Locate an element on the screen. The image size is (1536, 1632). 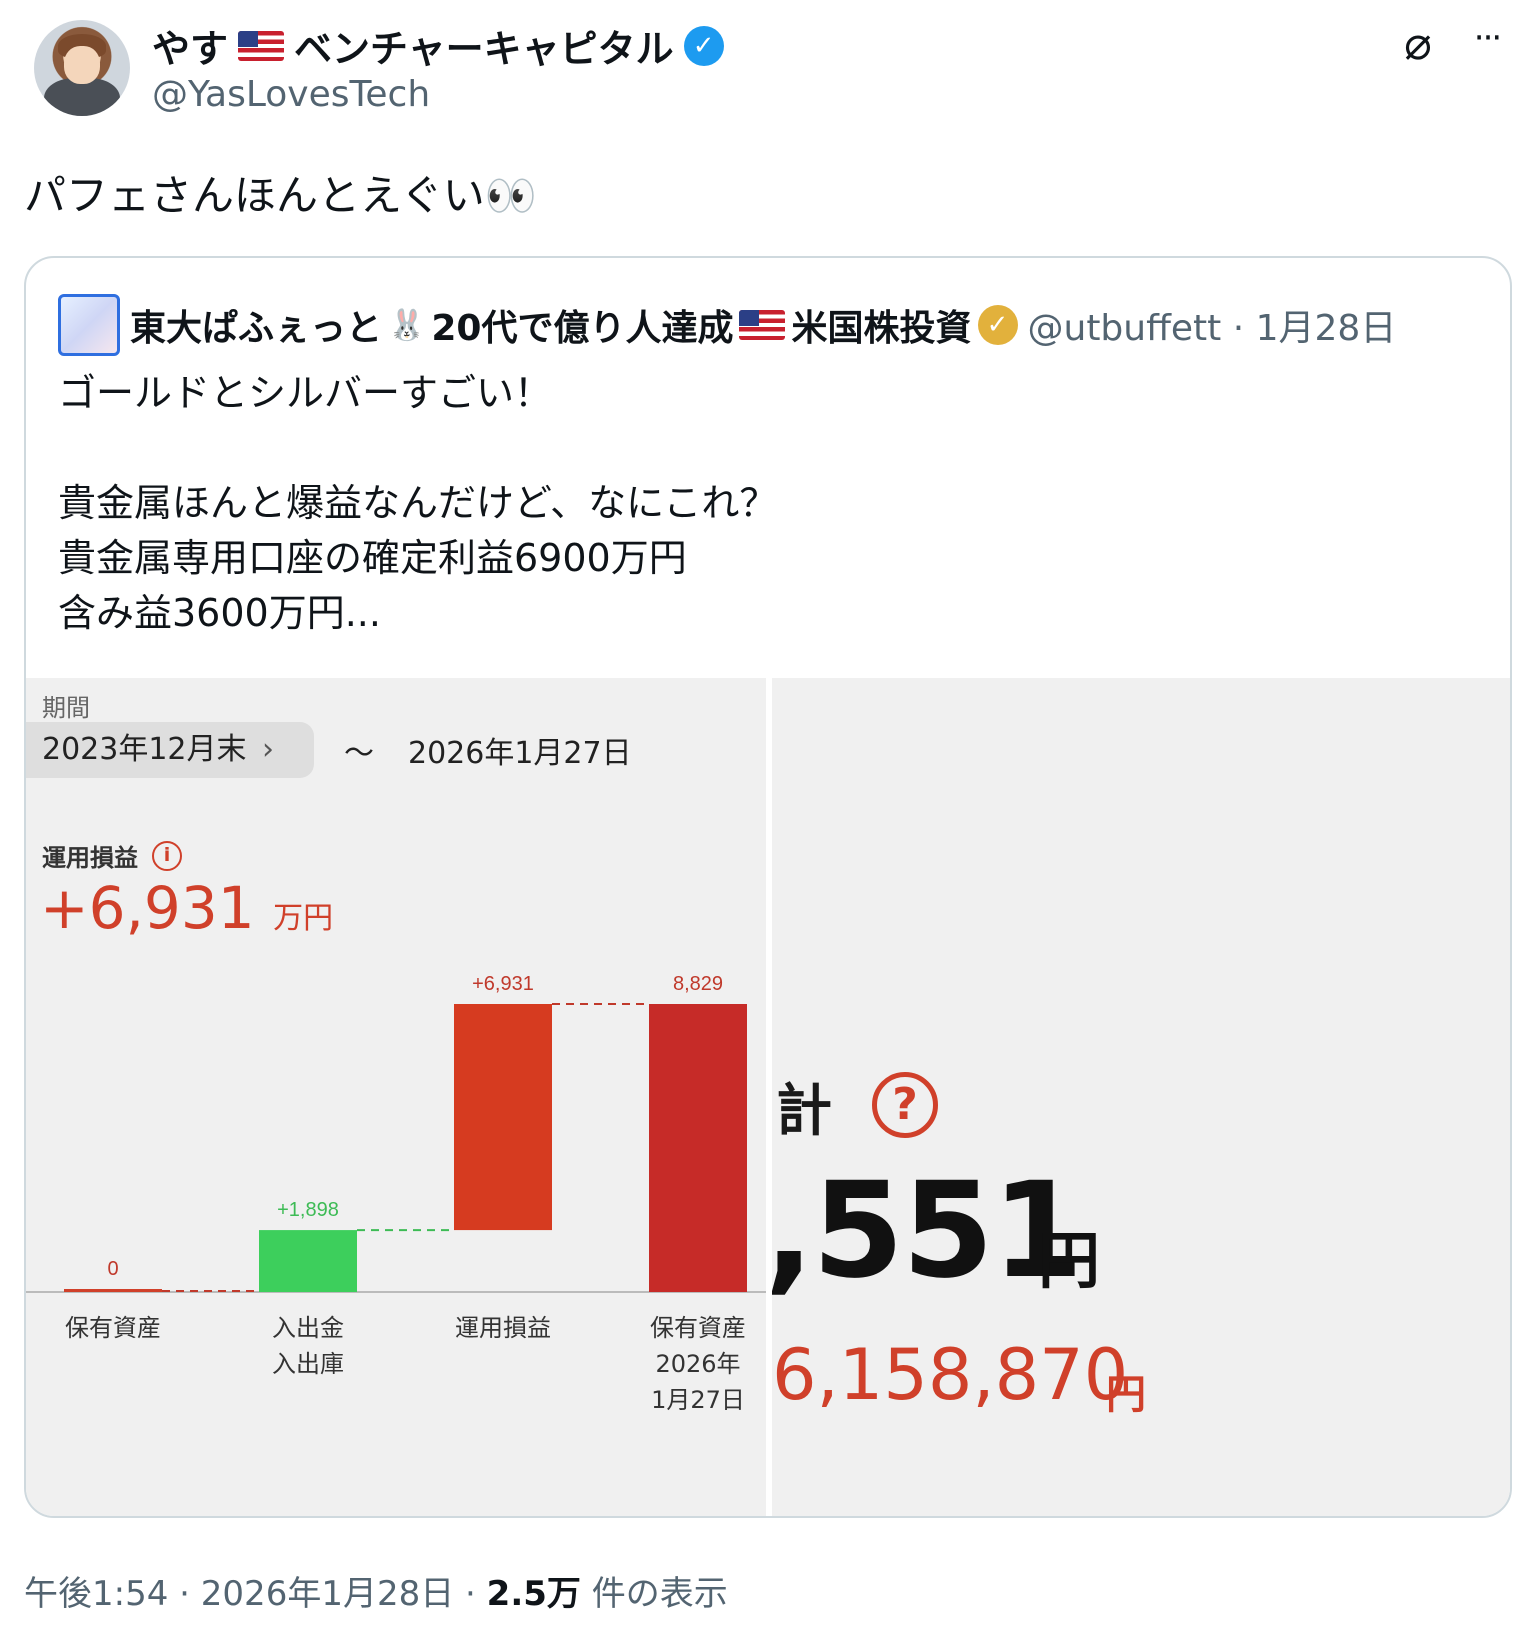
avatar-face is located at coordinates (82, 65).